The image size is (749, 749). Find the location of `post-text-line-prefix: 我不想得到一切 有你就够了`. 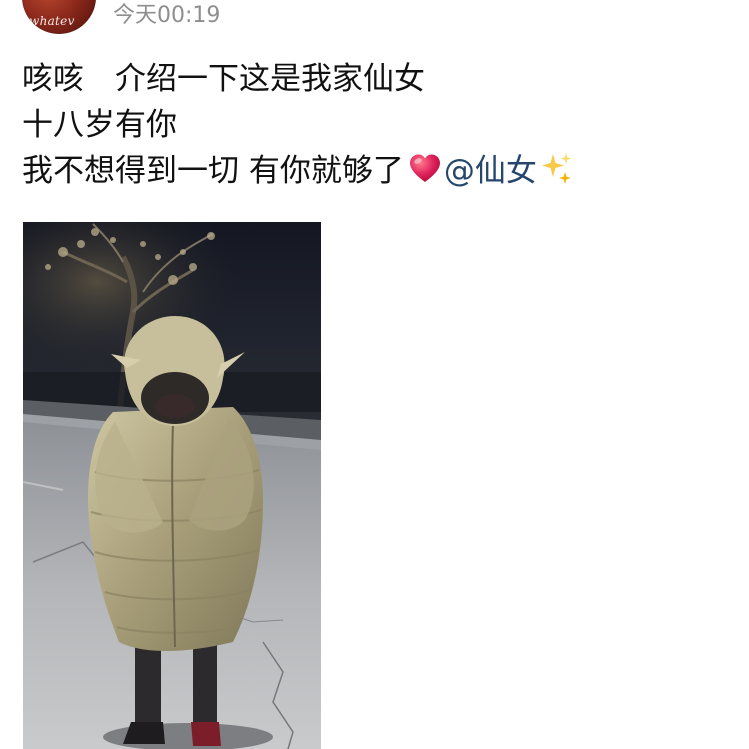

post-text-line-prefix: 我不想得到一切 有你就够了 is located at coordinates (213, 171).